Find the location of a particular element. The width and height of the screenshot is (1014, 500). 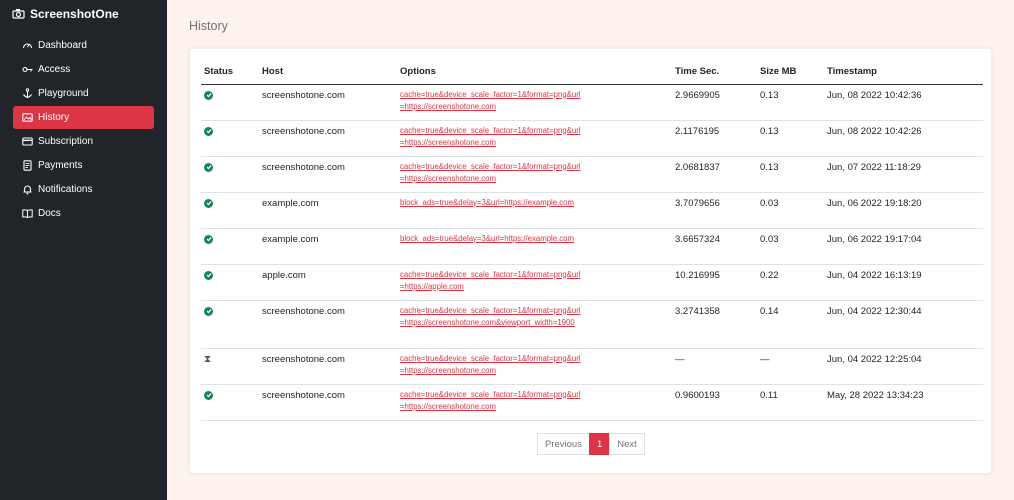

sidebar-item-access: Access is located at coordinates (83, 69).